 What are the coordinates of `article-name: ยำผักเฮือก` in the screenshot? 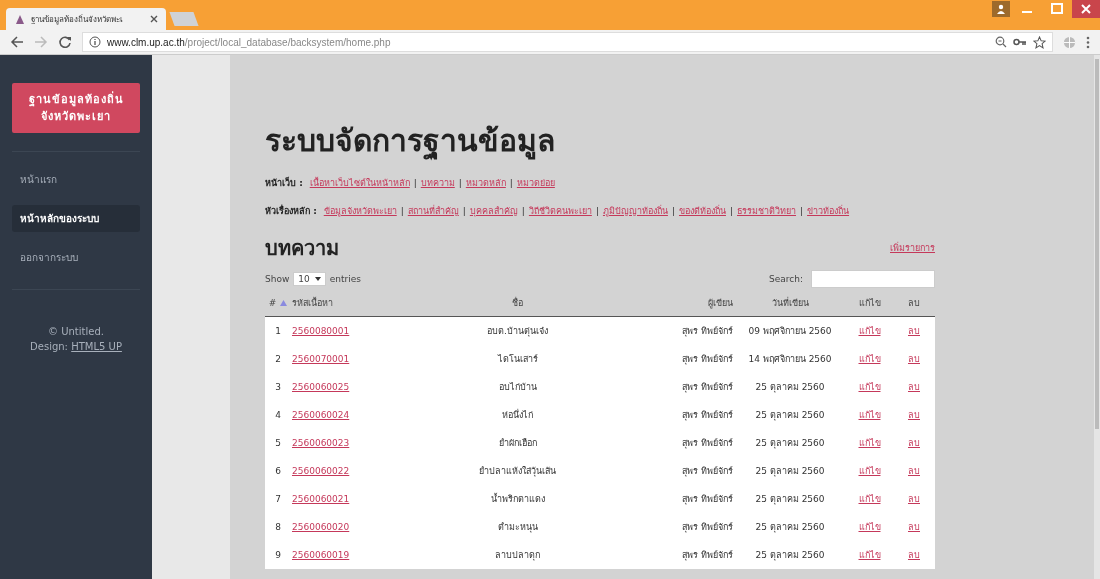 It's located at (517, 443).